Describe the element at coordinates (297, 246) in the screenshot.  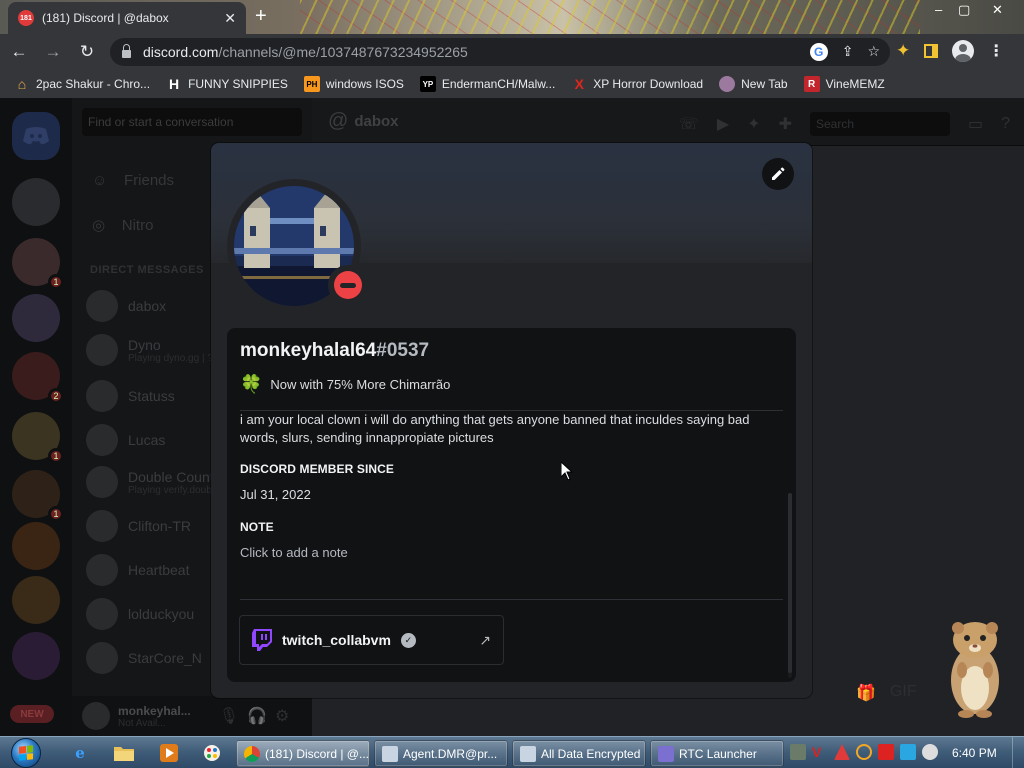
I see `avatar-frame` at that location.